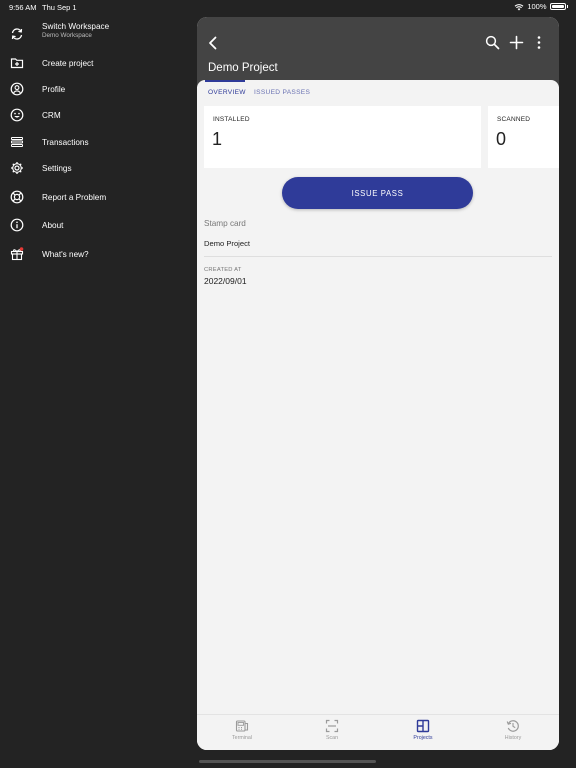 Image resolution: width=576 pixels, height=768 pixels. Describe the element at coordinates (53, 225) in the screenshot. I see `sidebar-item-label: About` at that location.